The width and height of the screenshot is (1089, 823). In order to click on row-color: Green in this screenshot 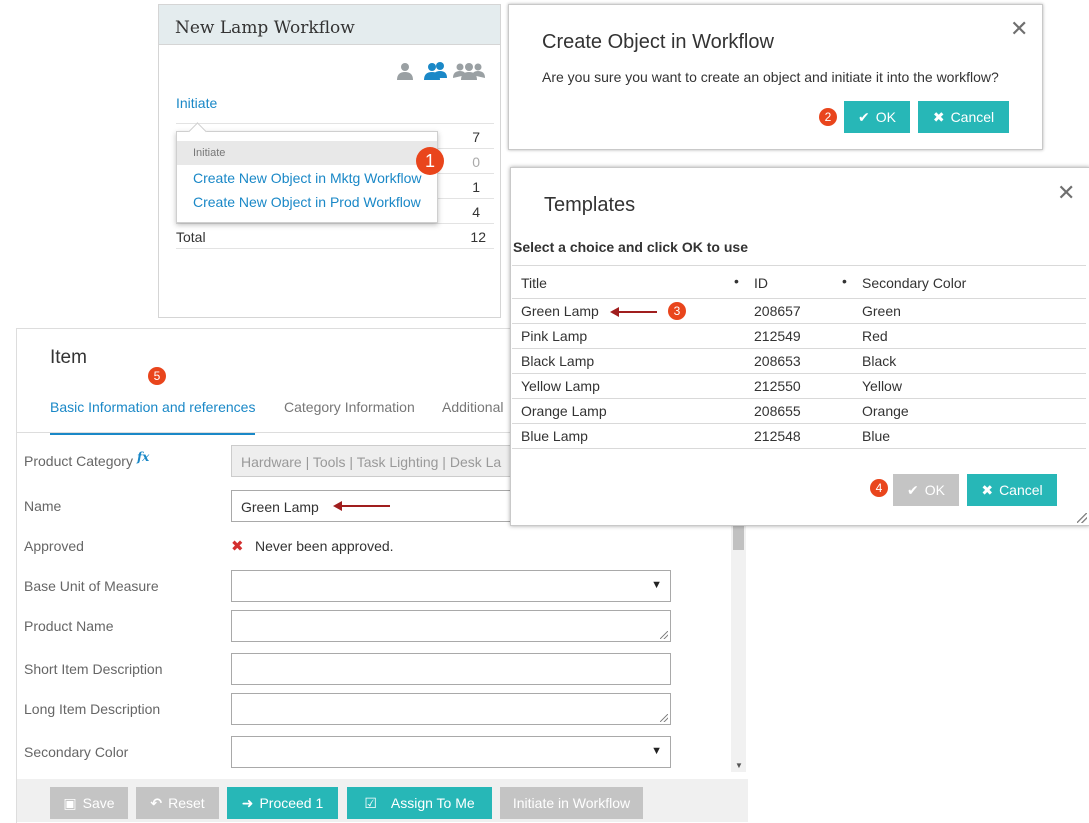, I will do `click(969, 311)`.